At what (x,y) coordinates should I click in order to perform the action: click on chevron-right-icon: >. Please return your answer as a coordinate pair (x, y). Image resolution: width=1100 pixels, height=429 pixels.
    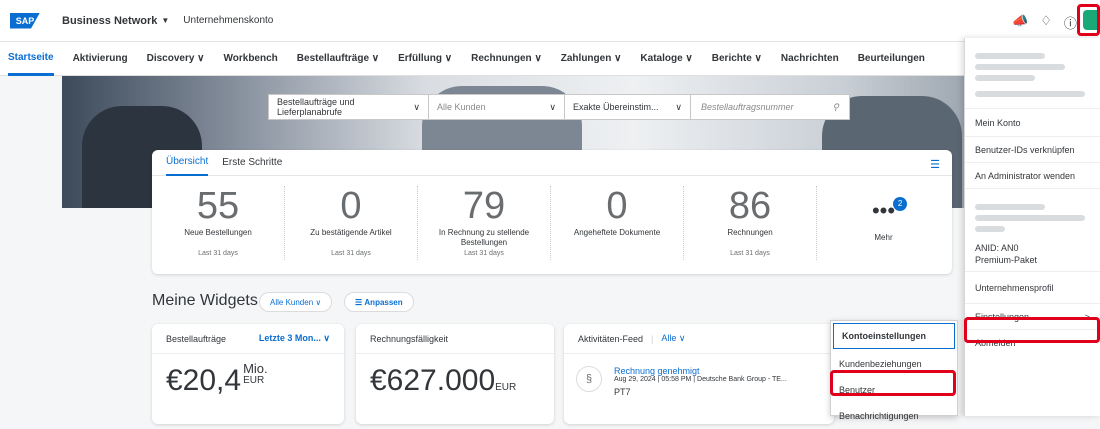
    Looking at the image, I should click on (1087, 316).